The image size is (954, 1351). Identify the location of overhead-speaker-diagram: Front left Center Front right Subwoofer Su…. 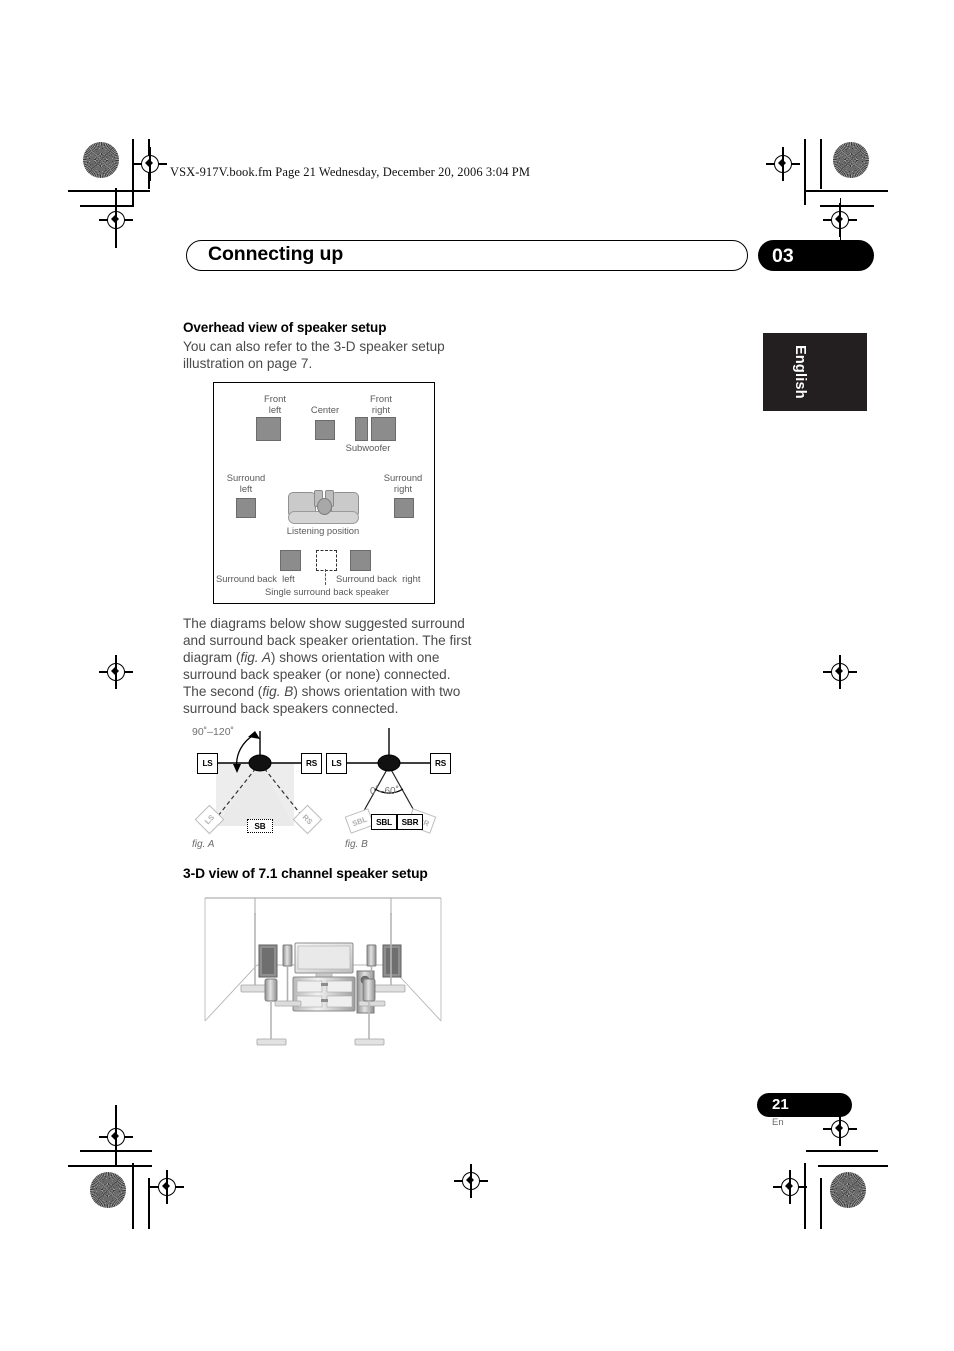
(324, 493).